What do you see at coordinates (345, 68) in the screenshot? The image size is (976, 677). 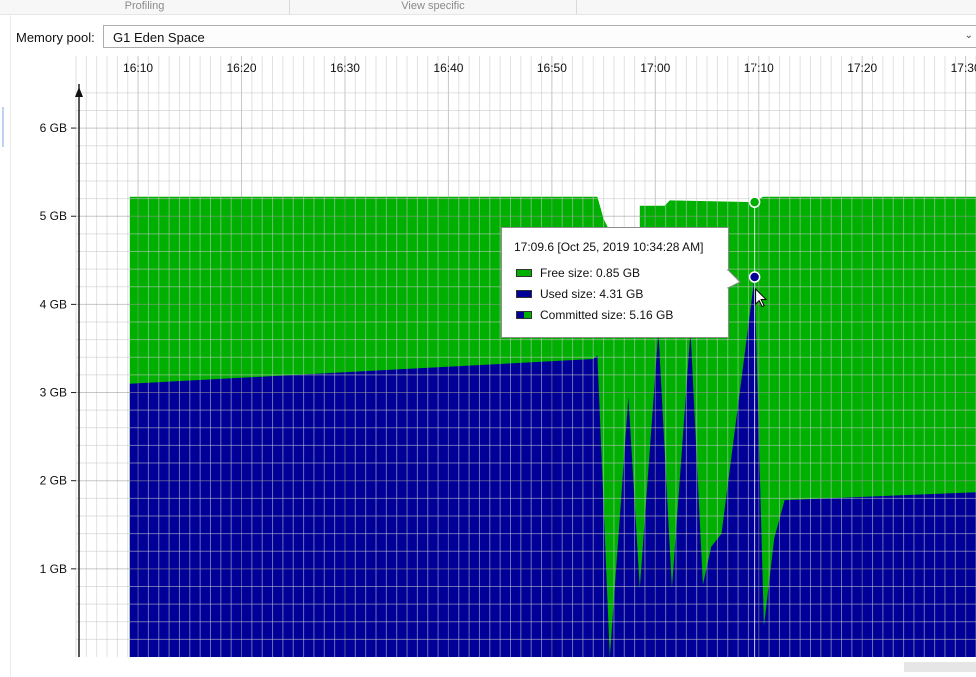 I see `x-tick-label: 16:30` at bounding box center [345, 68].